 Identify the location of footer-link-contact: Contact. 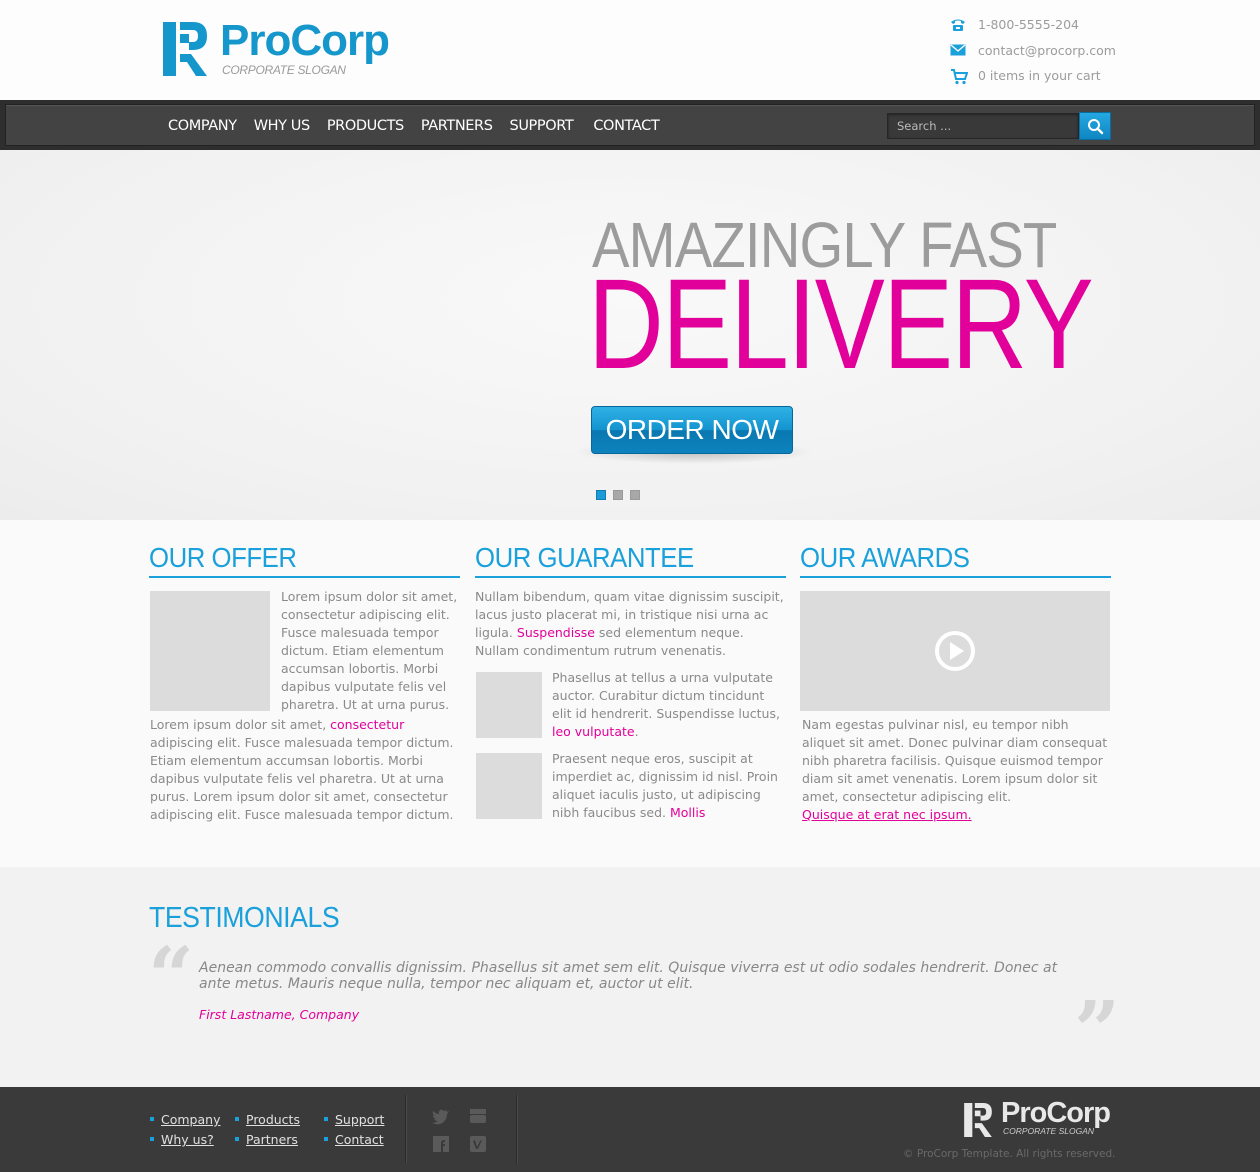
(359, 1139).